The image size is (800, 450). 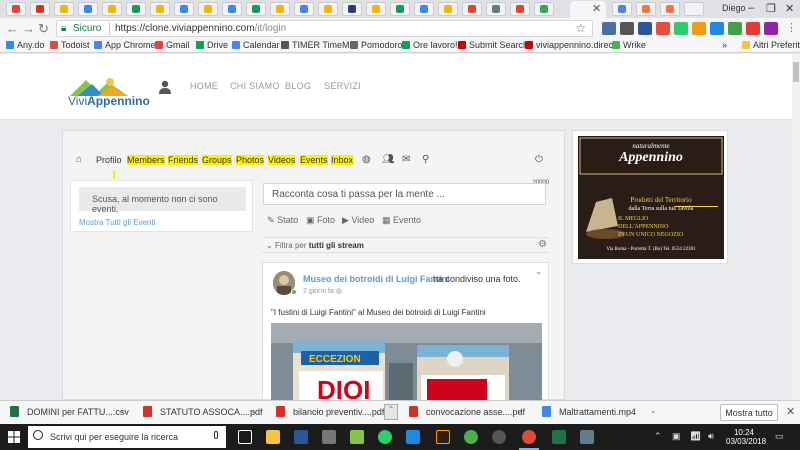 I want to click on bookmark-item: viviappennino.directo, so click(x=573, y=45).